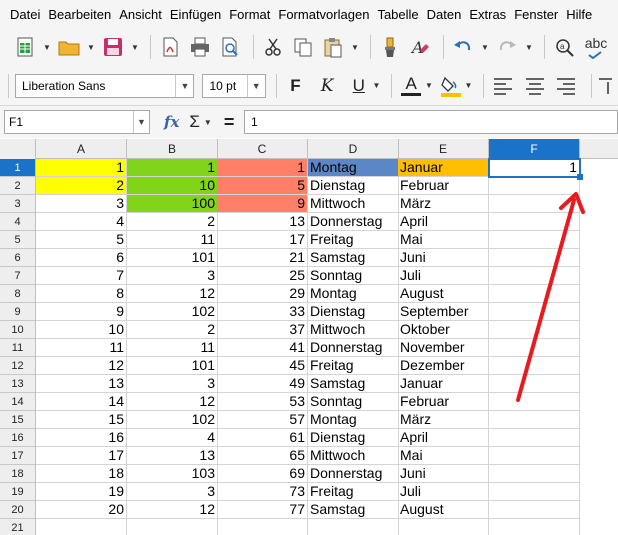 The width and height of the screenshot is (618, 535). Describe the element at coordinates (443, 258) in the screenshot. I see `cell-e6: Juni` at that location.